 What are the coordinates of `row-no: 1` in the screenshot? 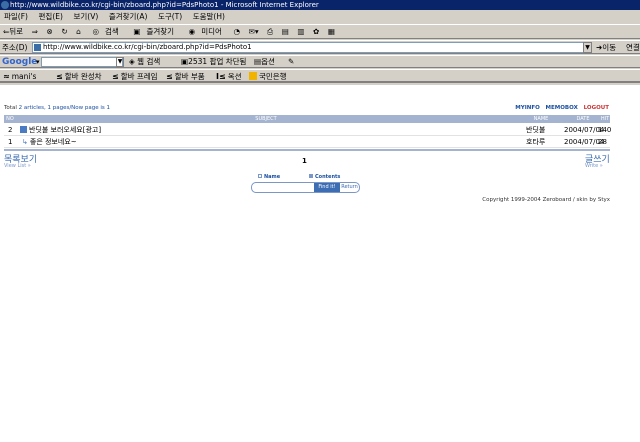 It's located at (10, 142).